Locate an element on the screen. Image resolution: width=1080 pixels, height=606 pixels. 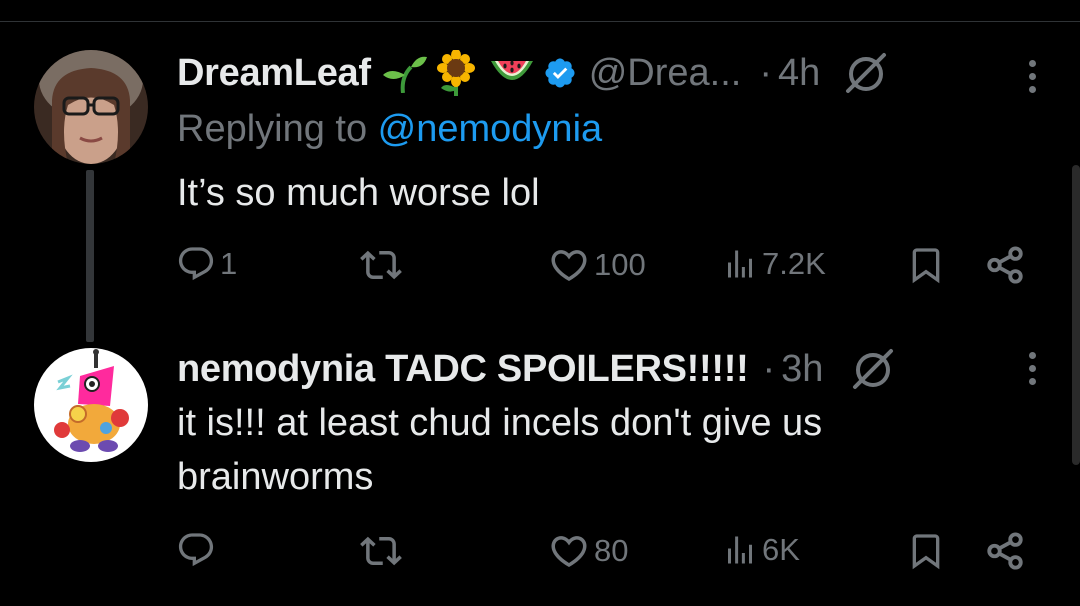
like-button: 100 is located at coordinates (597, 265).